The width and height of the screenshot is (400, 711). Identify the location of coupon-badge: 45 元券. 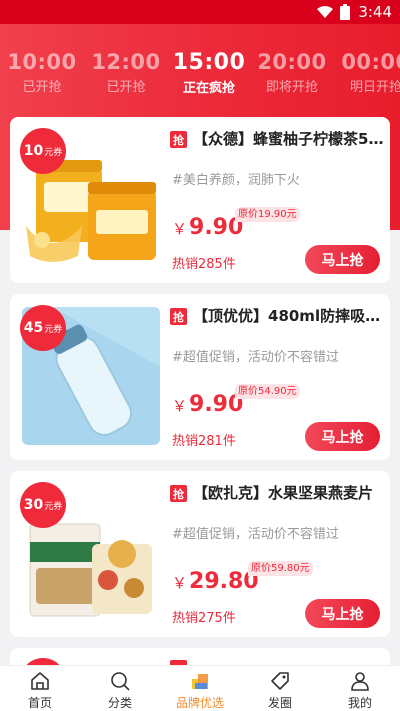
(43, 328).